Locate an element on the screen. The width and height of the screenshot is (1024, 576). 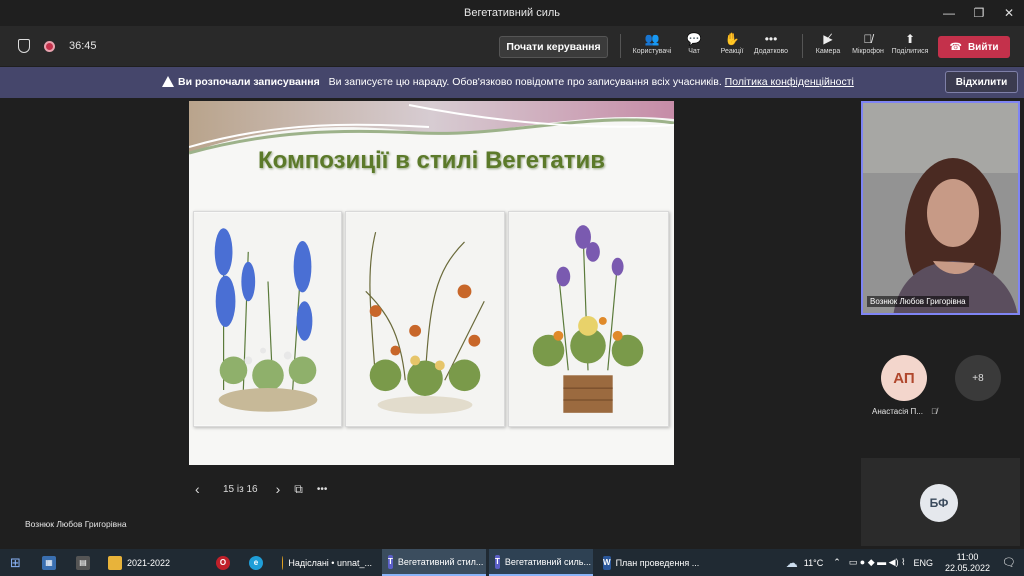
notifications-icon: 🗨 is located at coordinates (1009, 562).